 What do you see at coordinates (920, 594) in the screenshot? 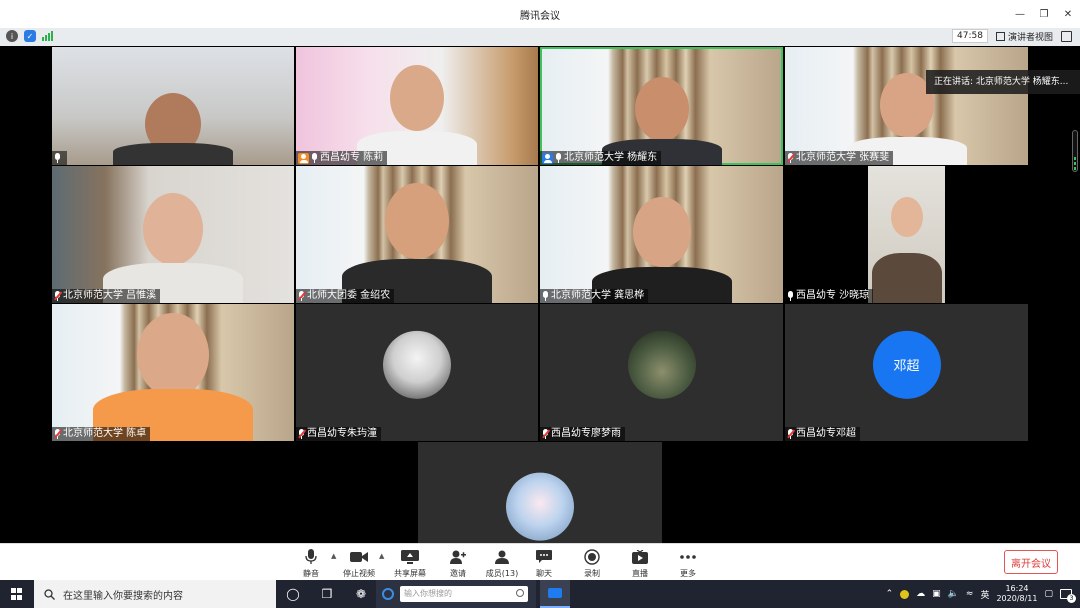
I see `cloud-icon: ☁` at bounding box center [920, 594].